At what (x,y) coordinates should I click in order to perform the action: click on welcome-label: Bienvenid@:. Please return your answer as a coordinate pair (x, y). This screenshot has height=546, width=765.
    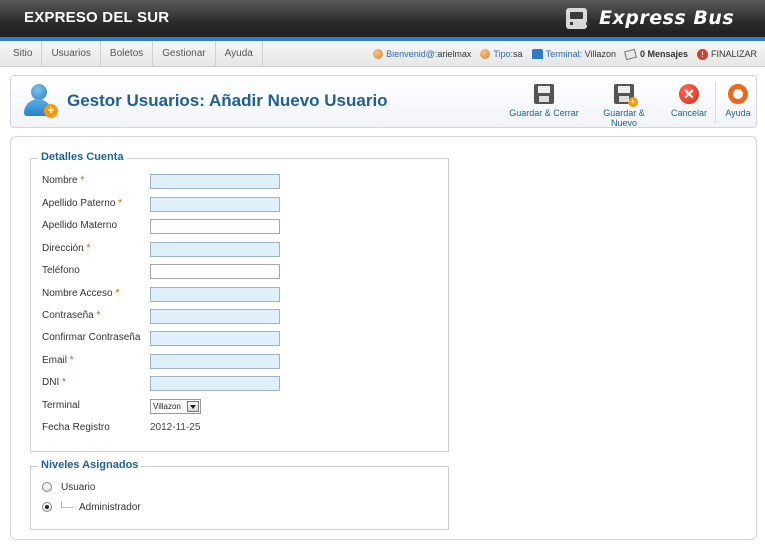
    Looking at the image, I should click on (412, 54).